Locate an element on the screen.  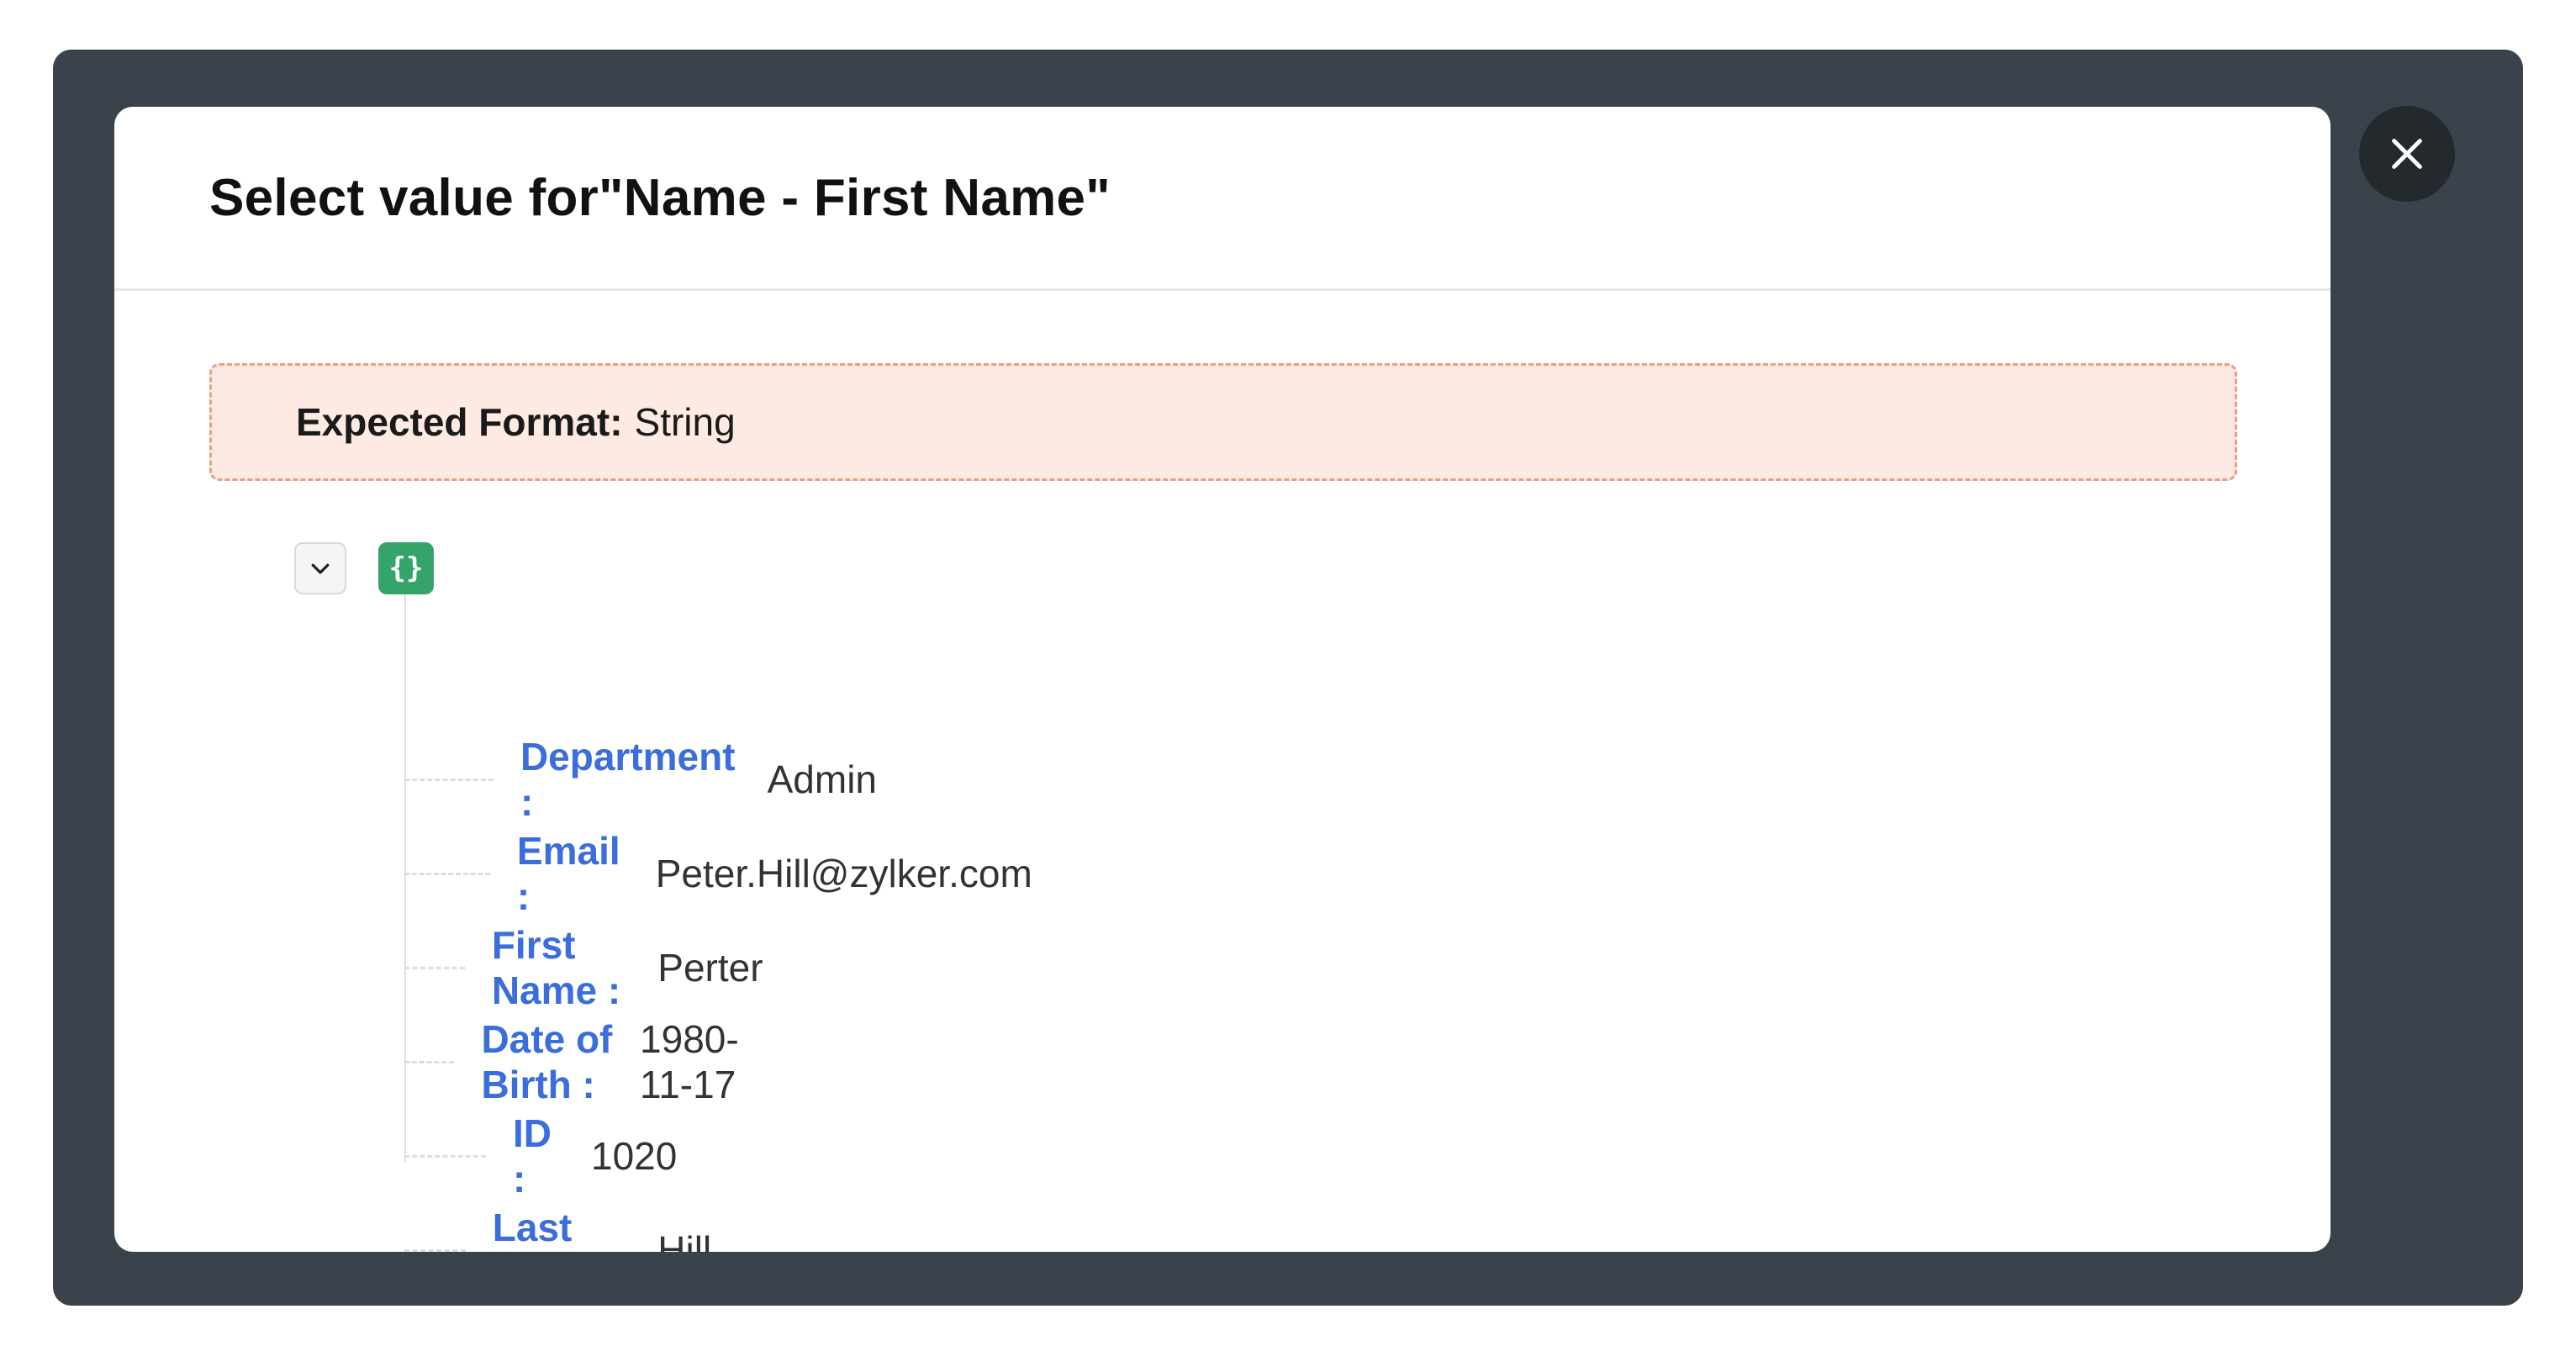
collapse-toggle-button is located at coordinates (320, 568).